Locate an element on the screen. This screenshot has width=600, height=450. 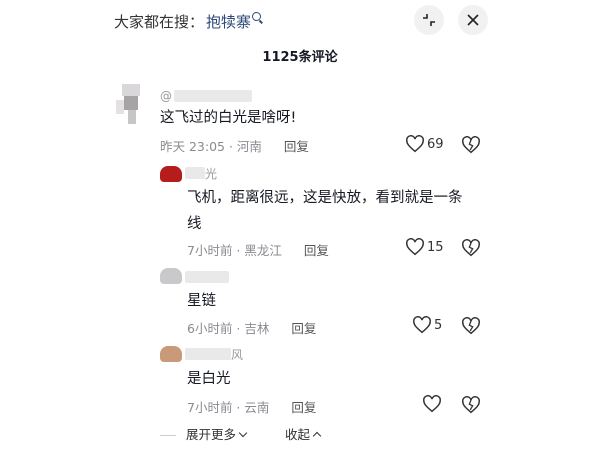
comment-text: 是白光 is located at coordinates (209, 379).